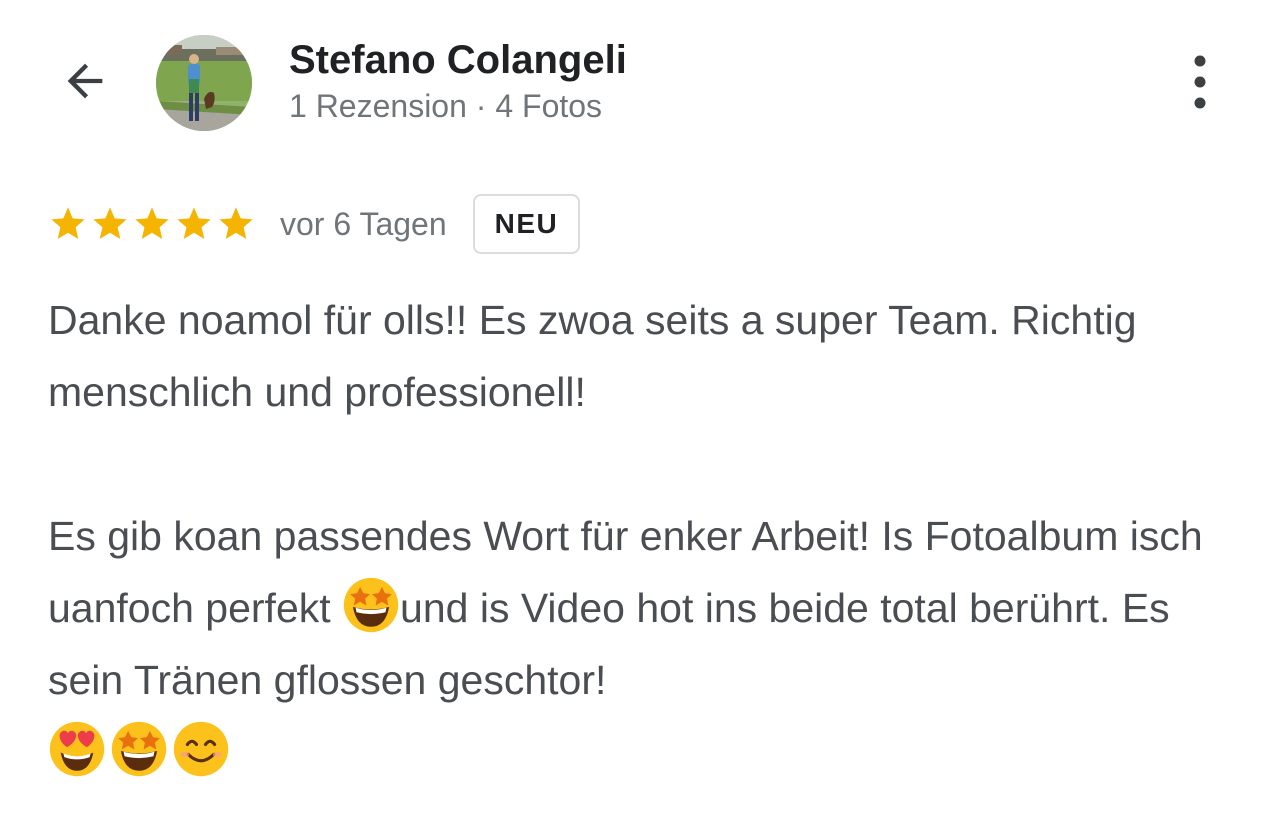 The width and height of the screenshot is (1284, 827). Describe the element at coordinates (446, 106) in the screenshot. I see `reviewer-meta: 1 Rezension · 4 Fotos` at that location.